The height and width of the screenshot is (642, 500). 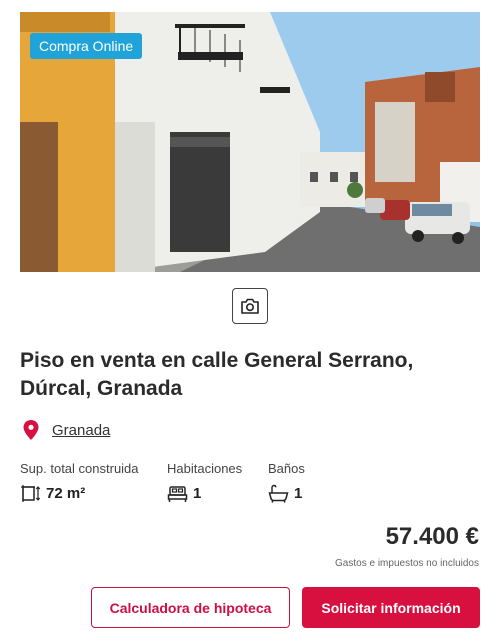 I want to click on map-pin-icon, so click(x=31, y=430).